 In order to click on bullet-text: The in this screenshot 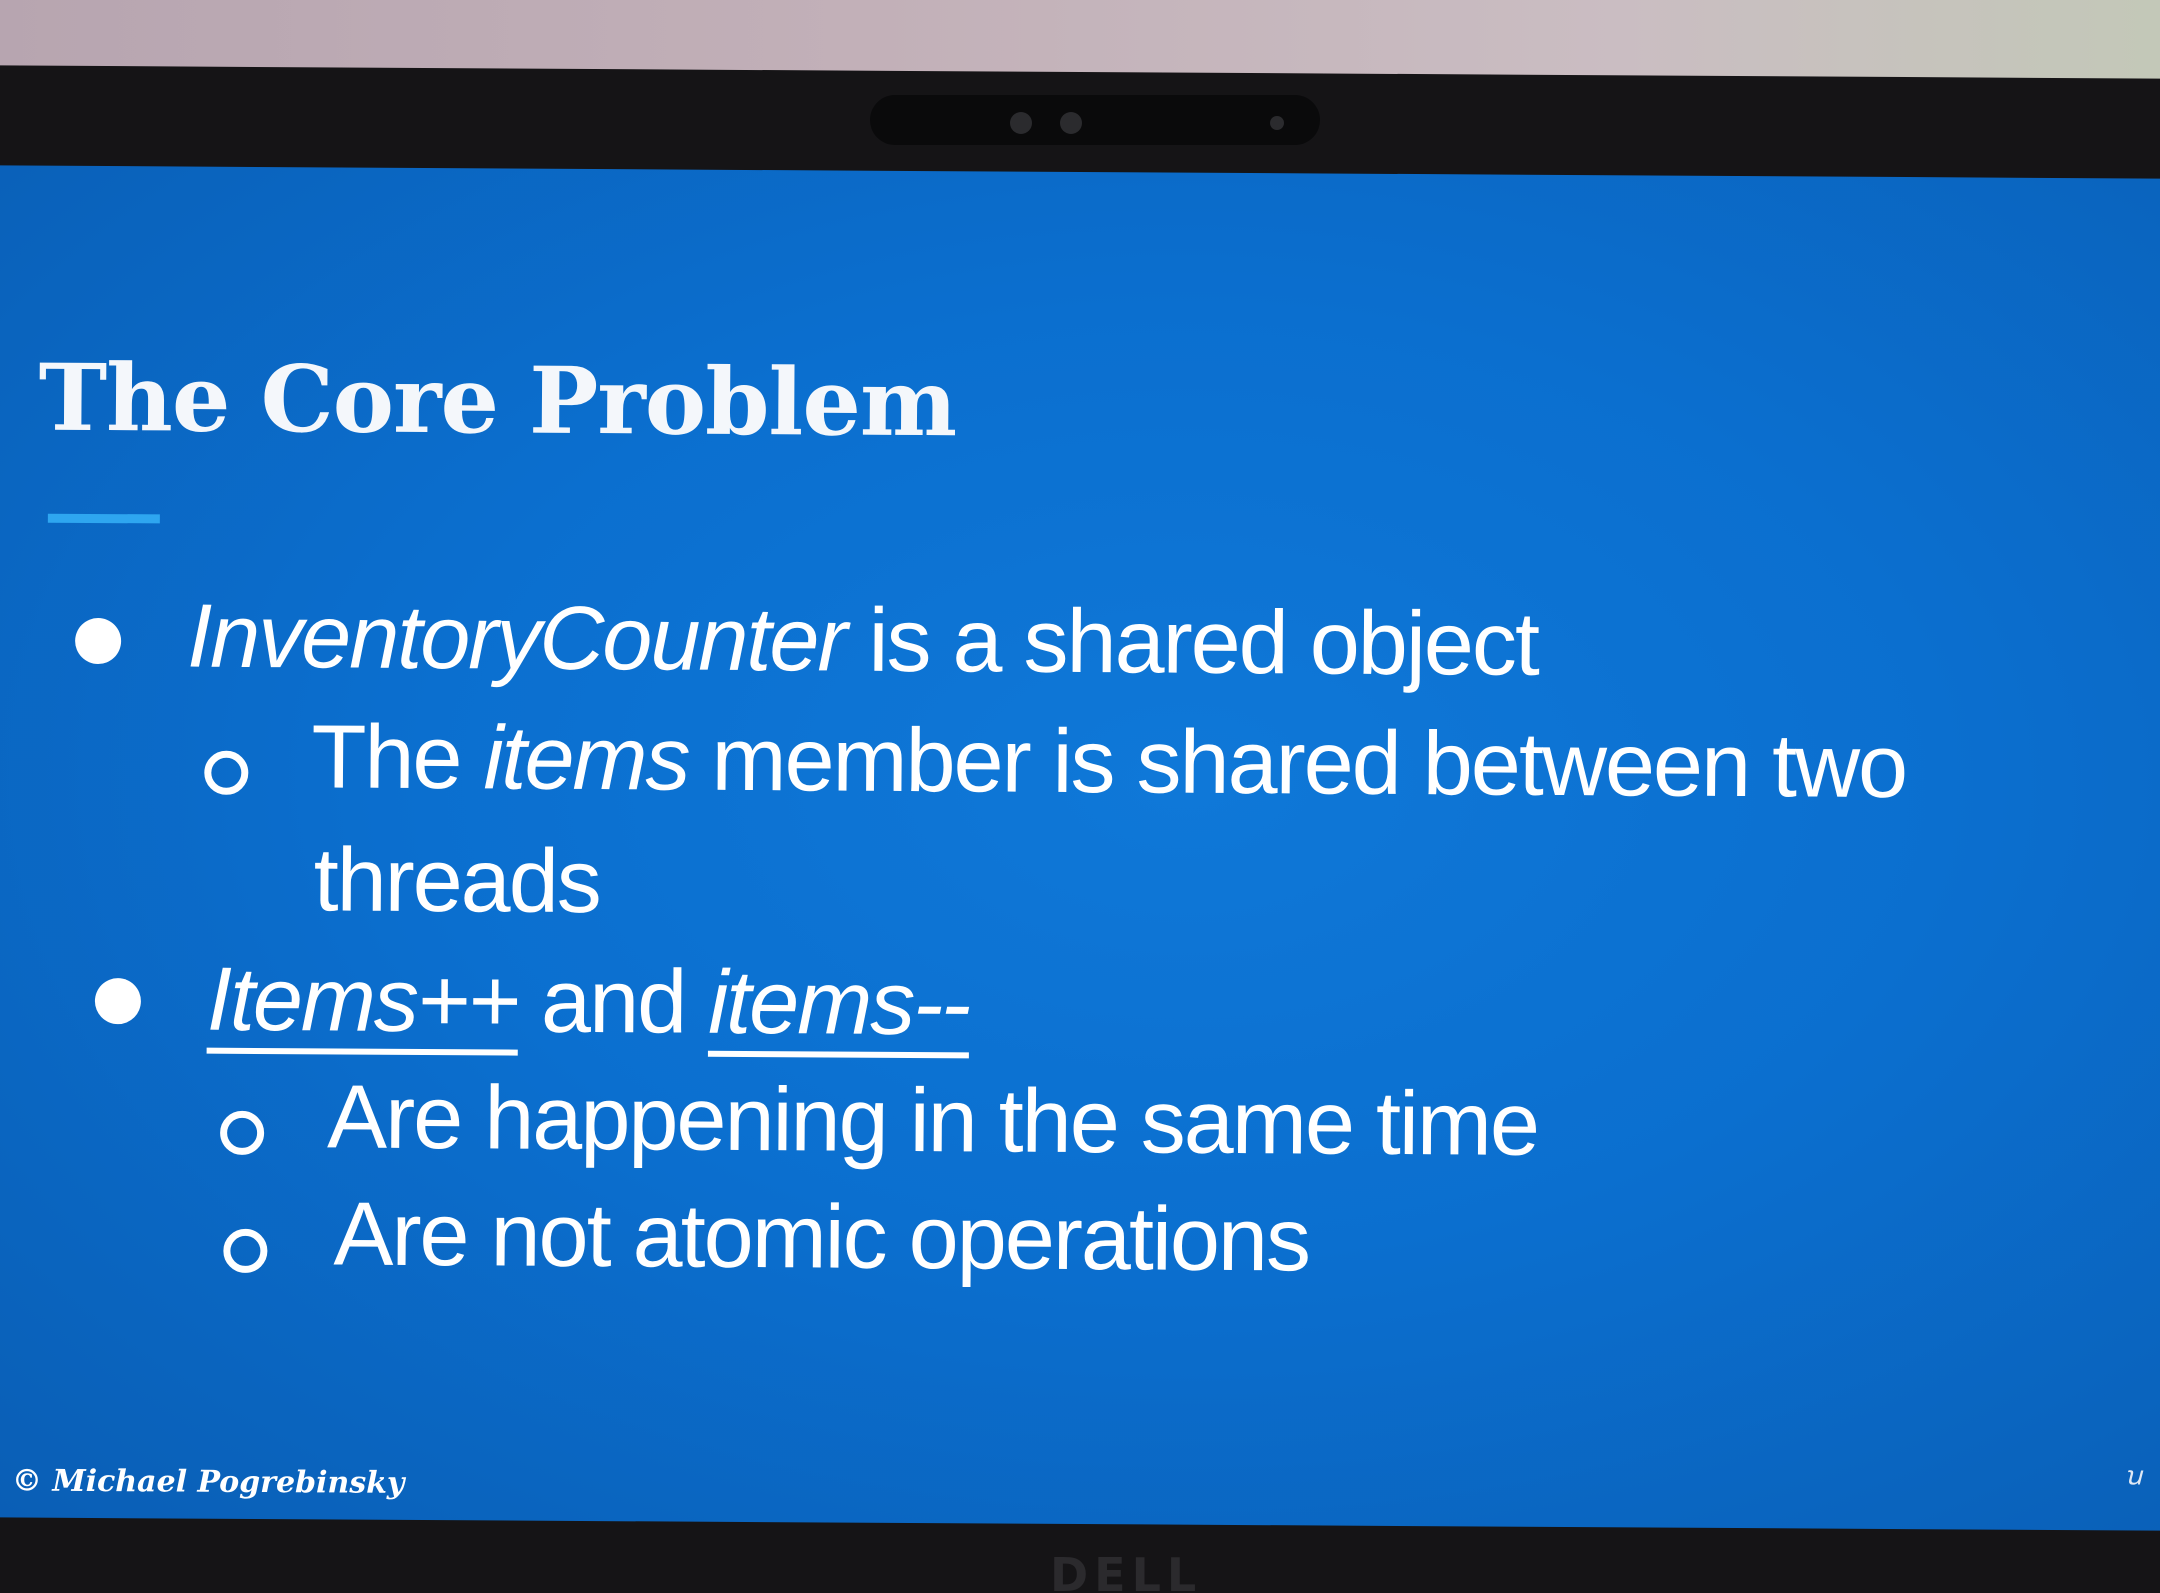, I will do `click(397, 758)`.